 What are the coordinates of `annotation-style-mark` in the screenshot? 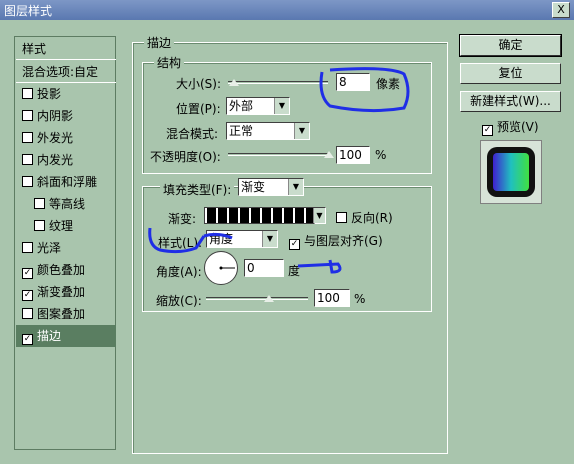 It's located at (177, 240).